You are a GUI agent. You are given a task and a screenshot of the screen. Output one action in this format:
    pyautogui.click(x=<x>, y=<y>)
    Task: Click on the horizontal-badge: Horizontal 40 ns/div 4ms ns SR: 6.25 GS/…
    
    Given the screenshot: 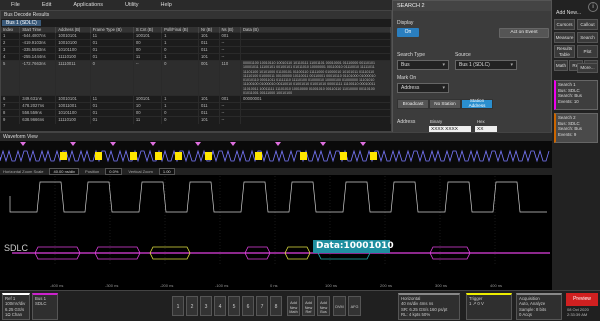 What is the action you would take?
    pyautogui.click(x=429, y=306)
    